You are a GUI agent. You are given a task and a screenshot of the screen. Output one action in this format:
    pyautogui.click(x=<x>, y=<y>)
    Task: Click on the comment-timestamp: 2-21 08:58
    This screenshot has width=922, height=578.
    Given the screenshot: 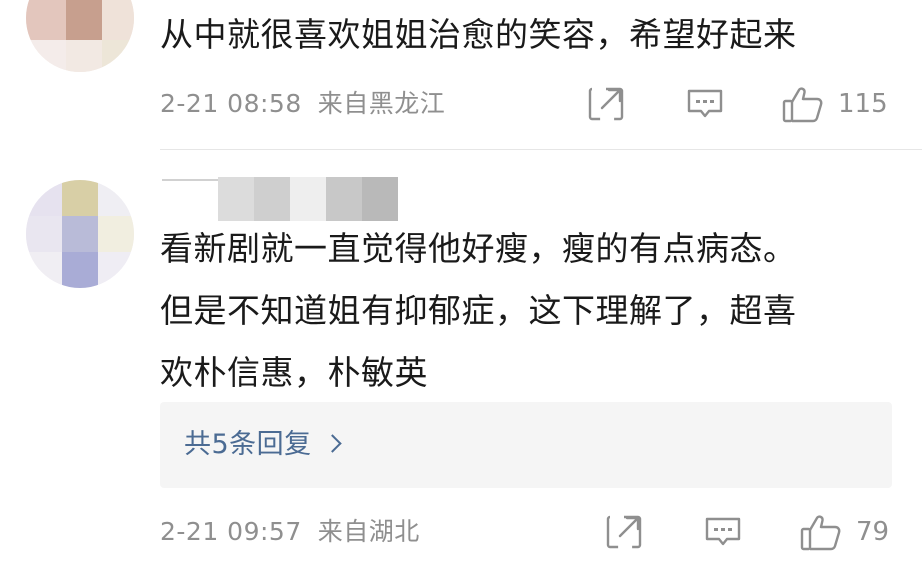 What is the action you would take?
    pyautogui.click(x=231, y=103)
    